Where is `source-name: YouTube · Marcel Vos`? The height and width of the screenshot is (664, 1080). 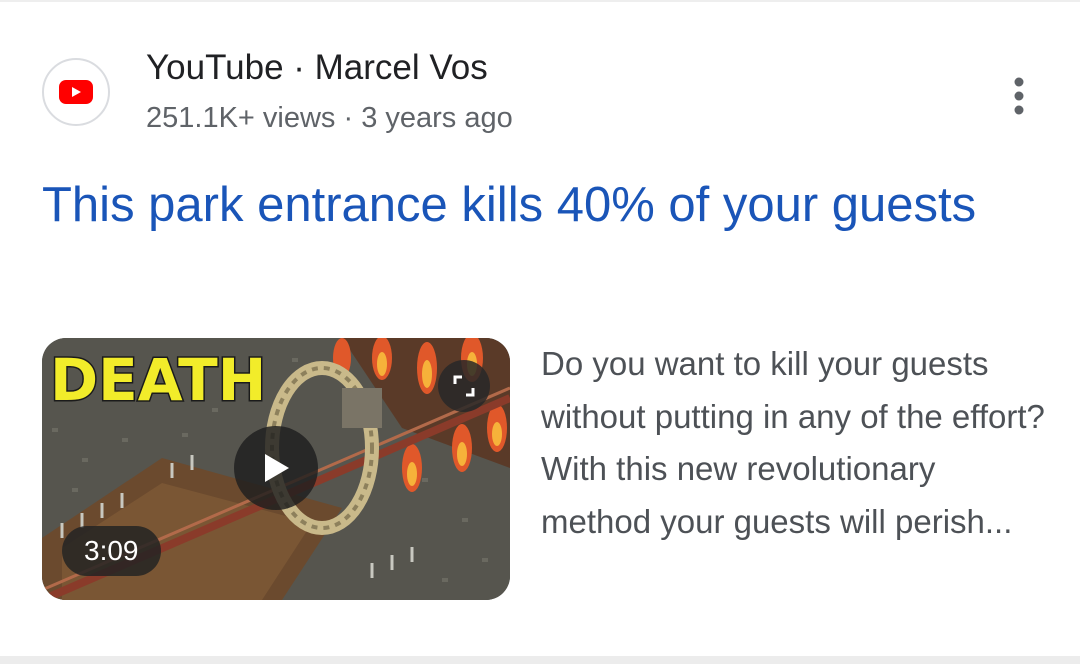
source-name: YouTube · Marcel Vos is located at coordinates (317, 68).